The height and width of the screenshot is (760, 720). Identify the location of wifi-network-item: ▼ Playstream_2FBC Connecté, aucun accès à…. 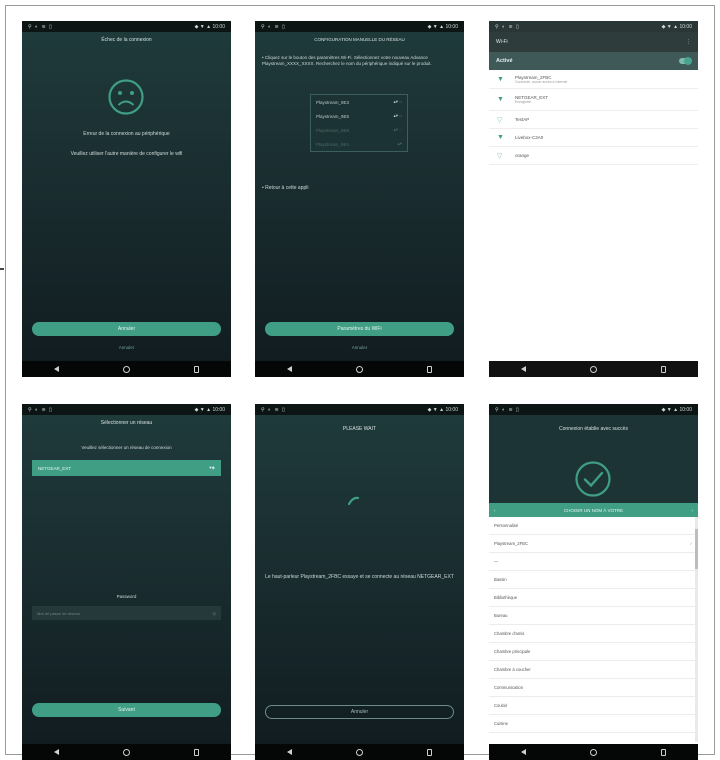
(593, 80).